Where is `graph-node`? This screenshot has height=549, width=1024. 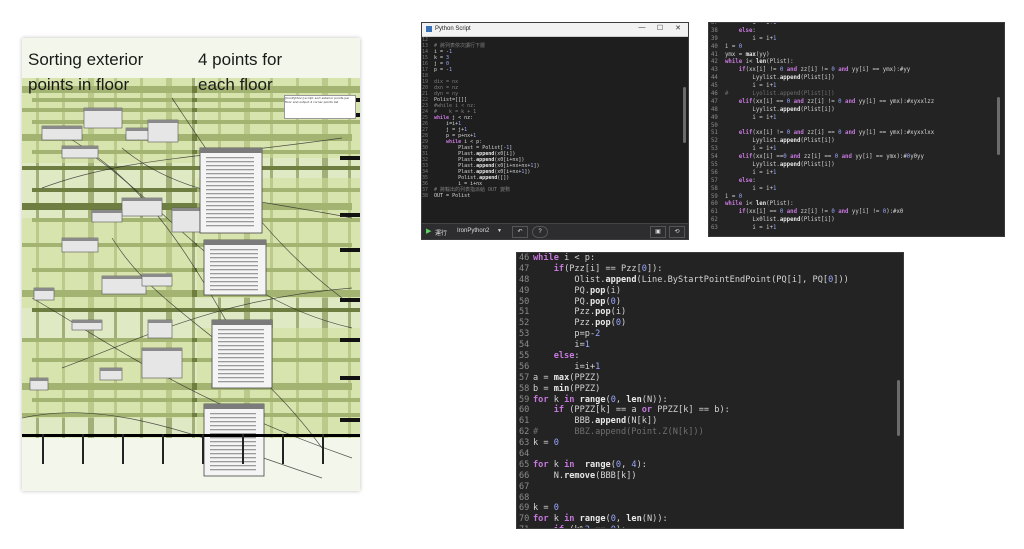
graph-node is located at coordinates (186, 220).